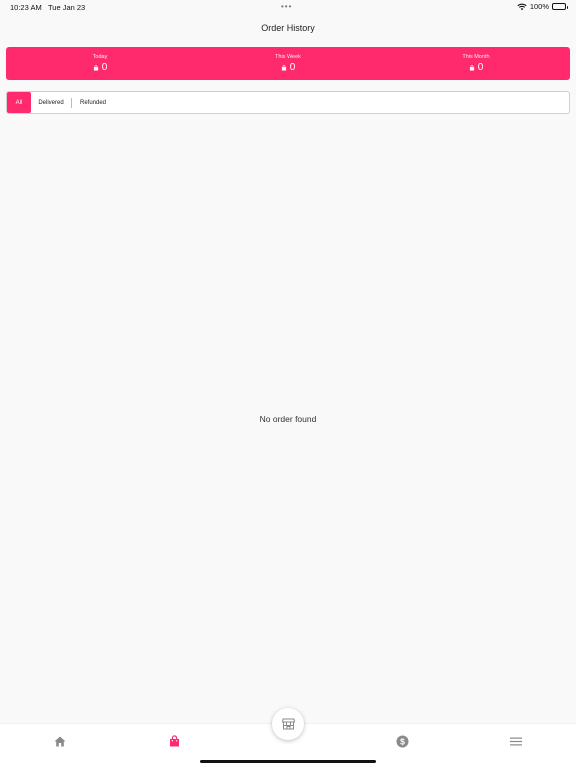 Image resolution: width=576 pixels, height=768 pixels. Describe the element at coordinates (288, 28) in the screenshot. I see `page-title: Order History` at that location.